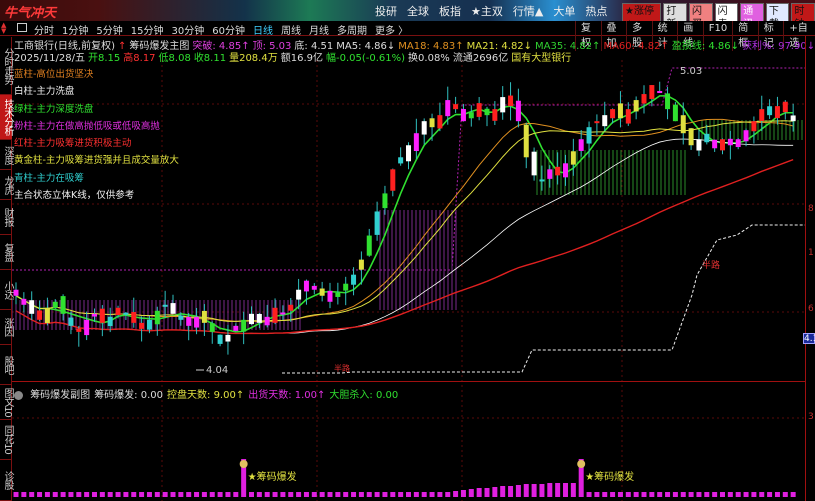  Describe the element at coordinates (22, 27) in the screenshot. I see `layout-toggle-icon` at that location.